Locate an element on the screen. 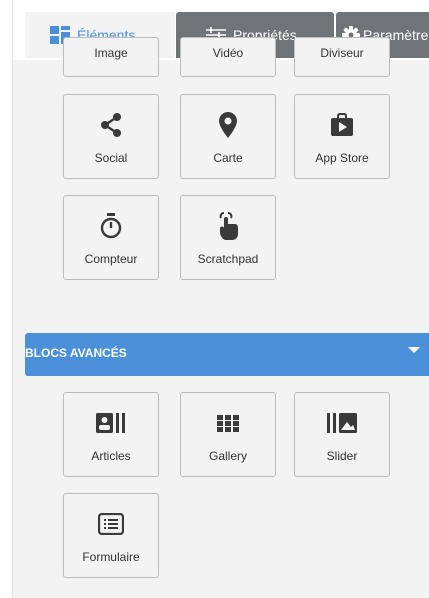 The height and width of the screenshot is (598, 429). form-icon is located at coordinates (111, 524).